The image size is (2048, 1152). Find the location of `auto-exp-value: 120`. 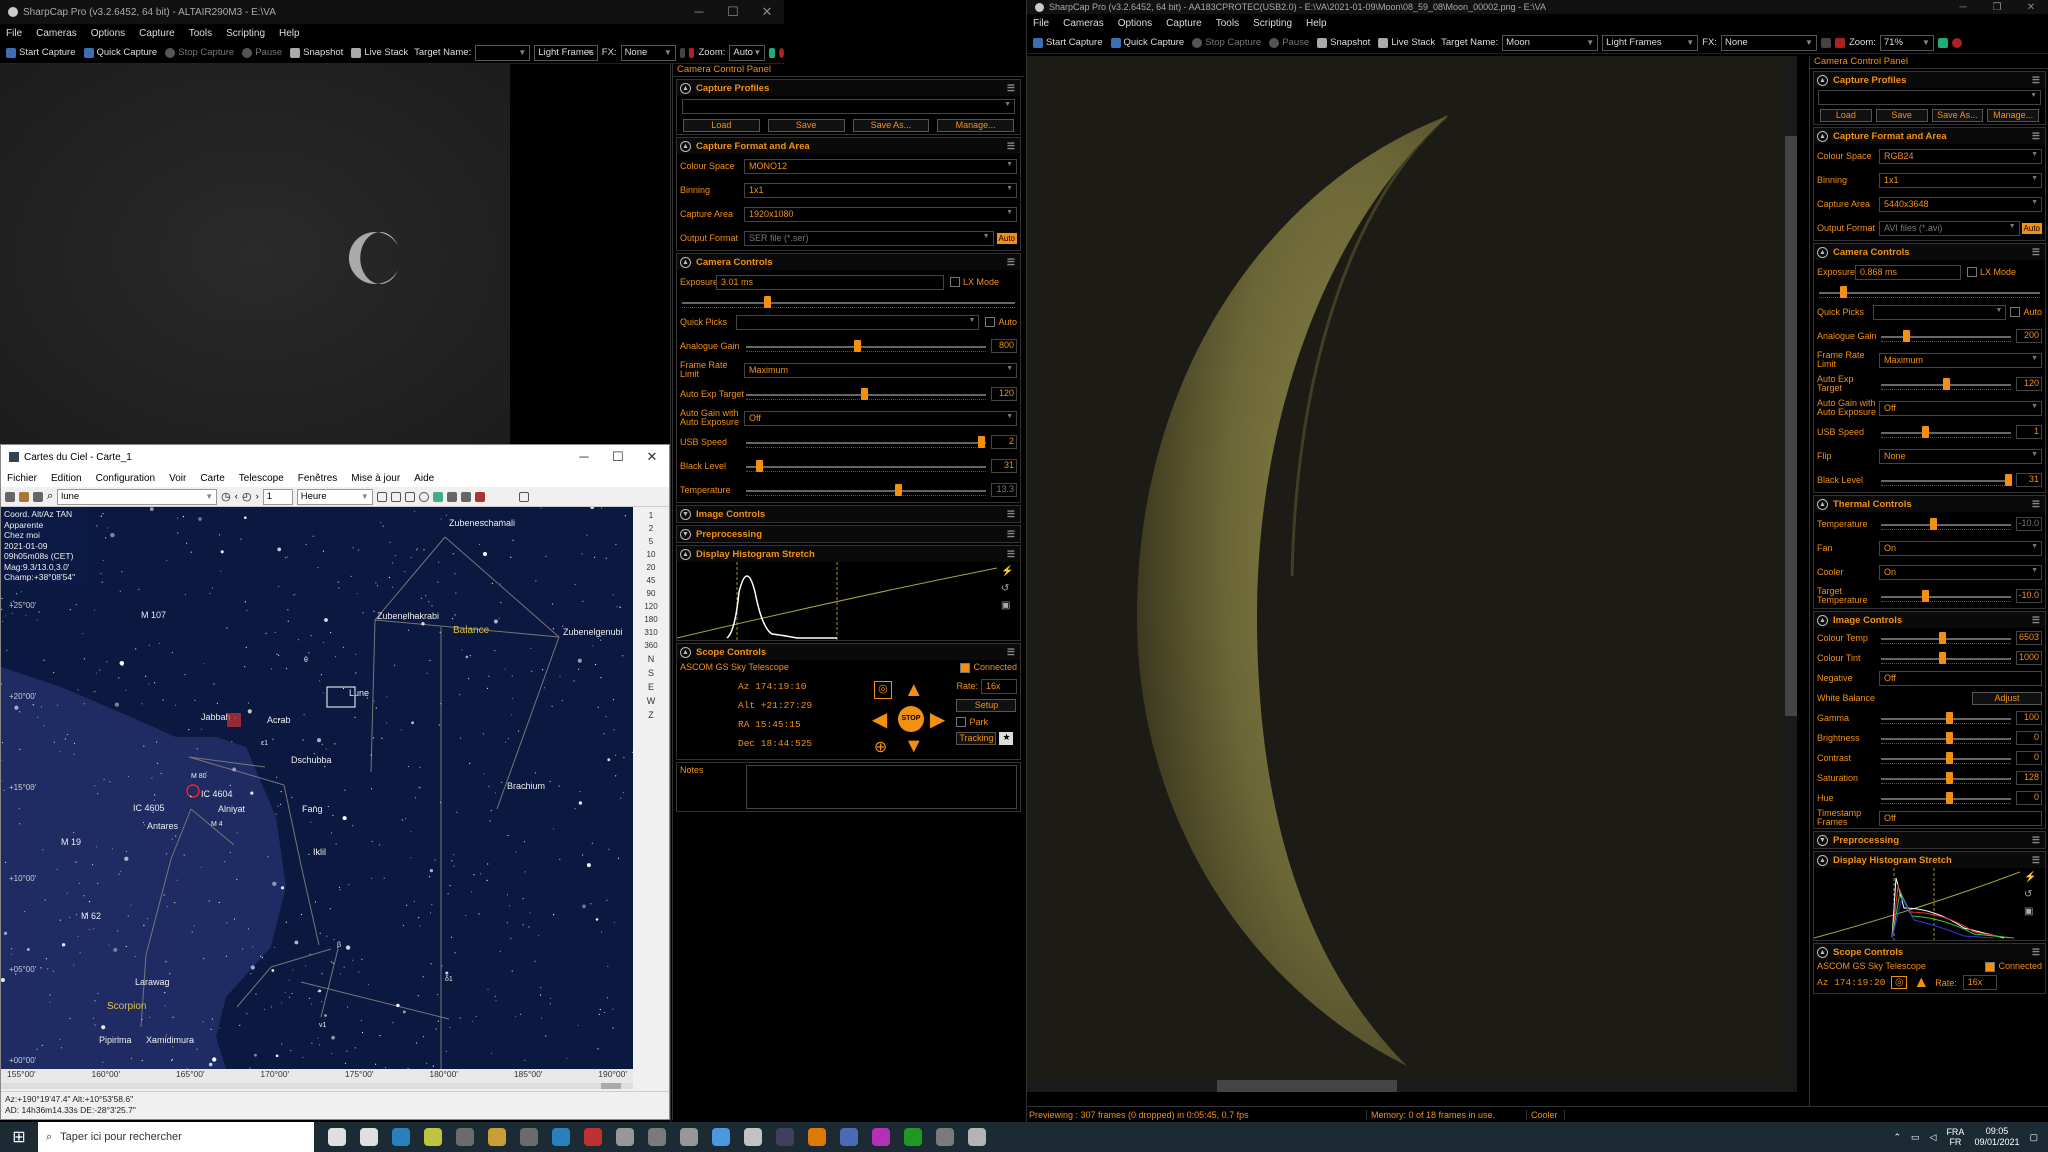

auto-exp-value: 120 is located at coordinates (2029, 384).